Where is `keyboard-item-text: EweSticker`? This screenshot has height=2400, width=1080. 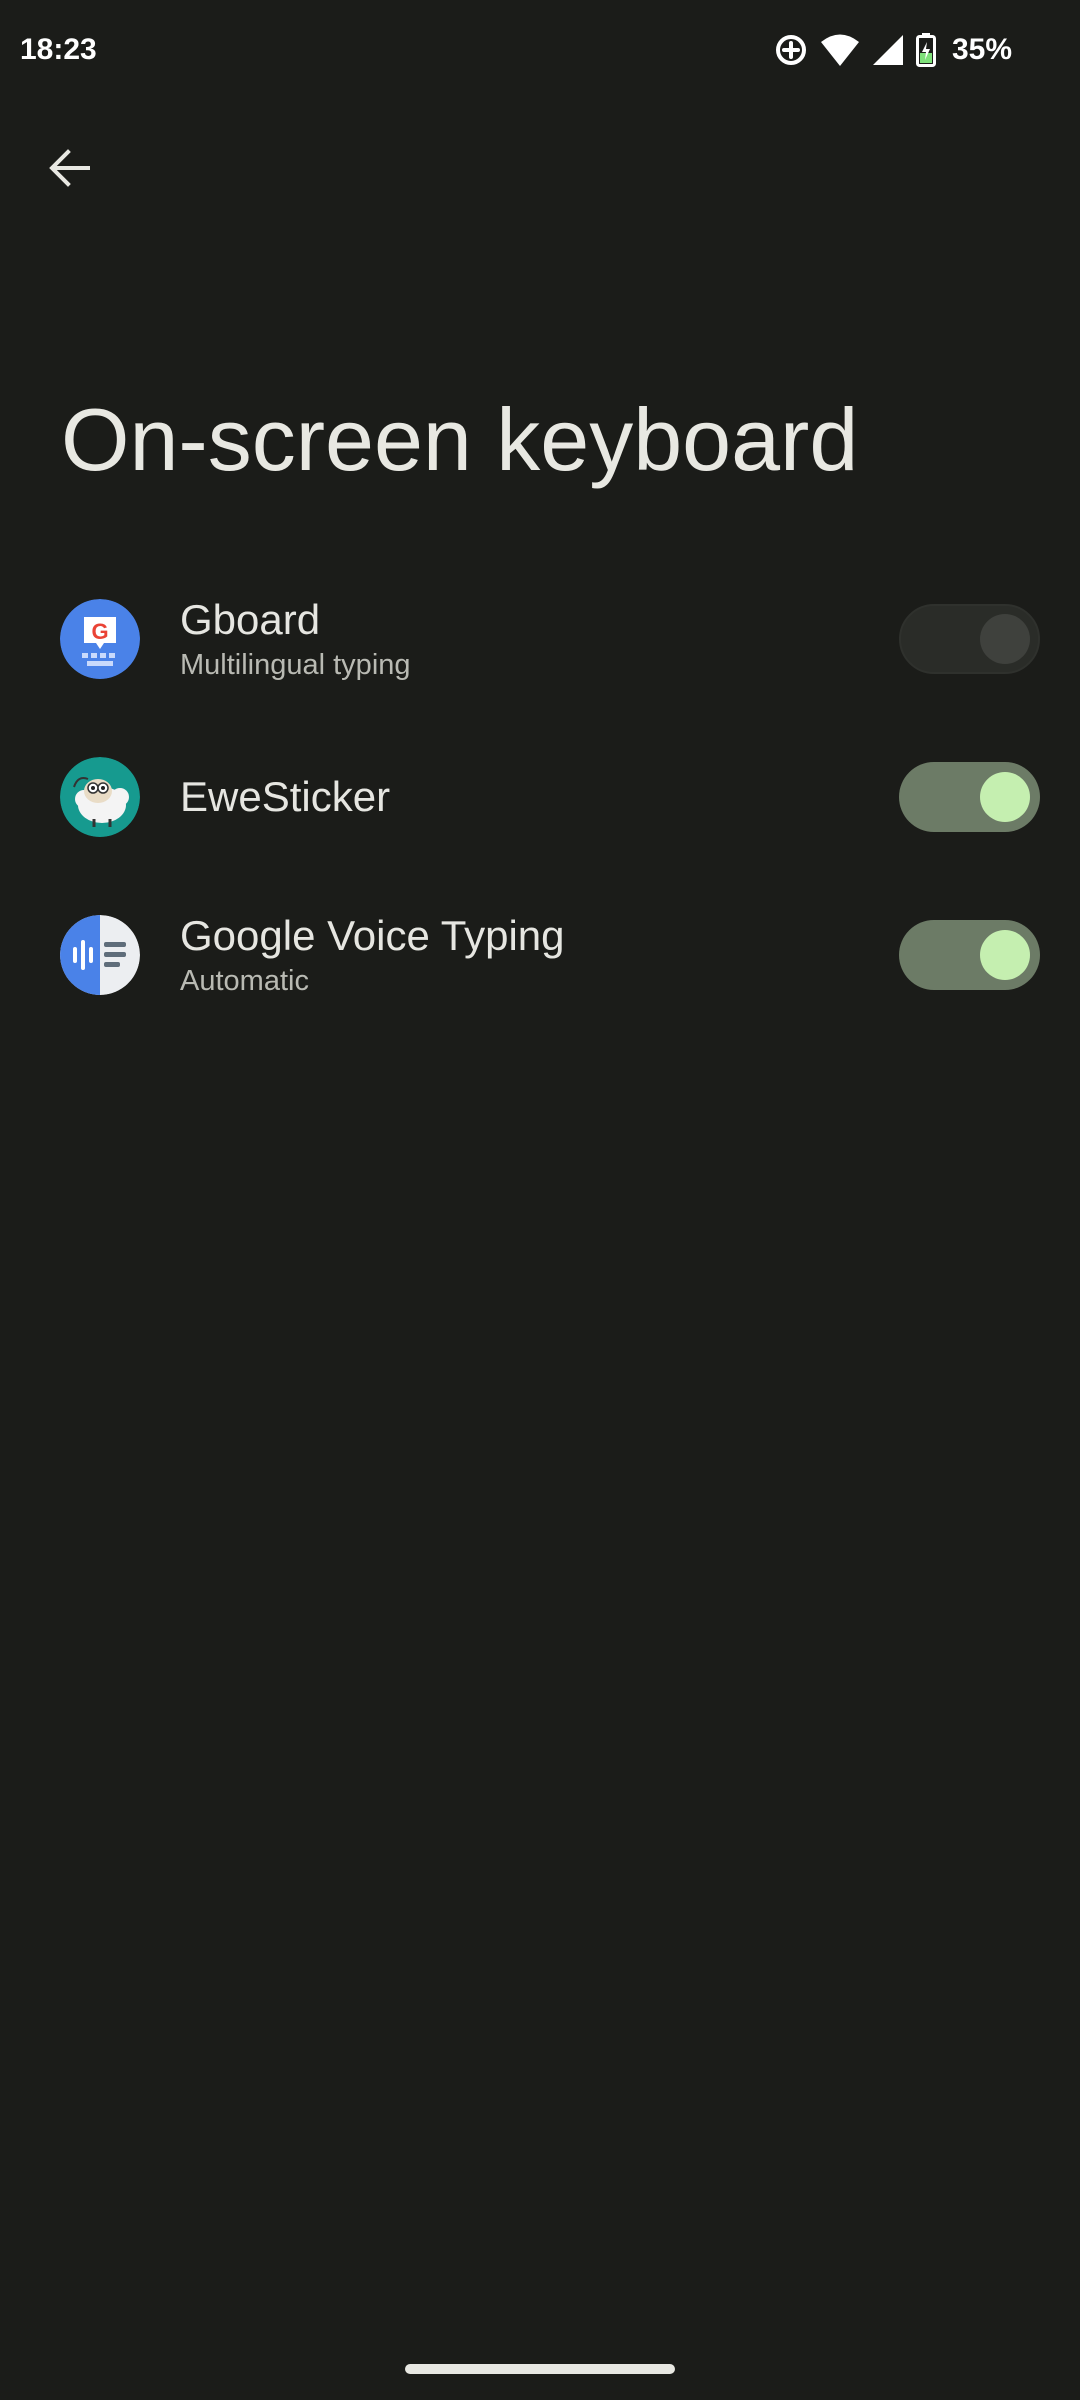 keyboard-item-text: EweSticker is located at coordinates (285, 797).